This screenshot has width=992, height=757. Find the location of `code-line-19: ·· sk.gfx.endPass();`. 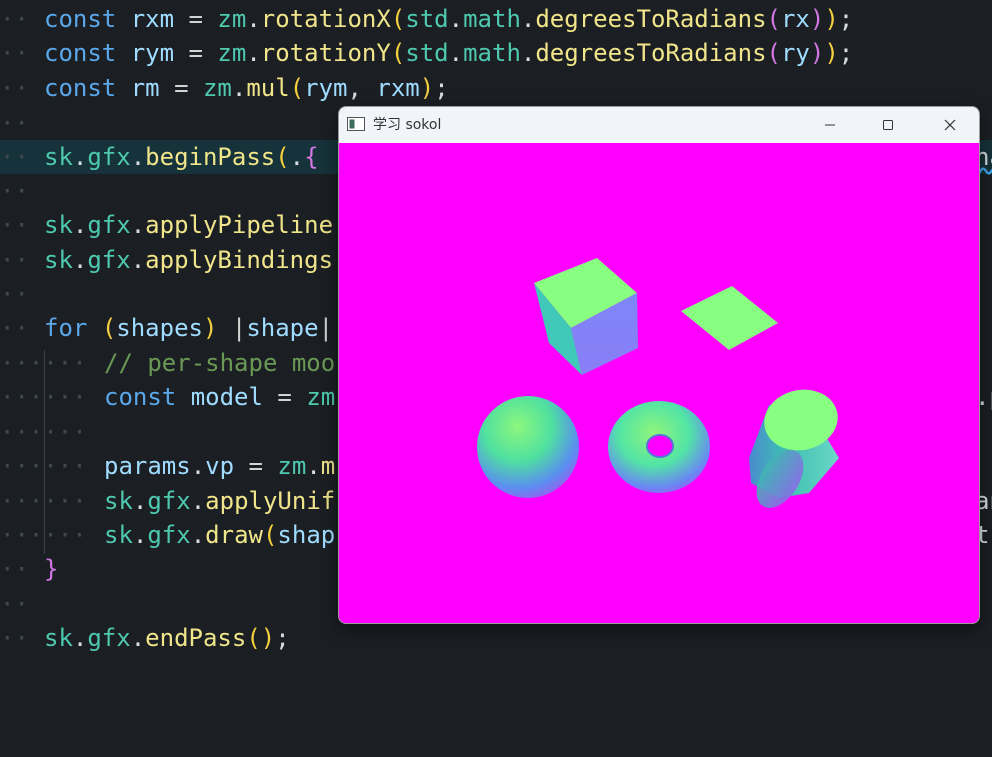

code-line-19: ·· sk.gfx.endPass(); is located at coordinates (496, 638).